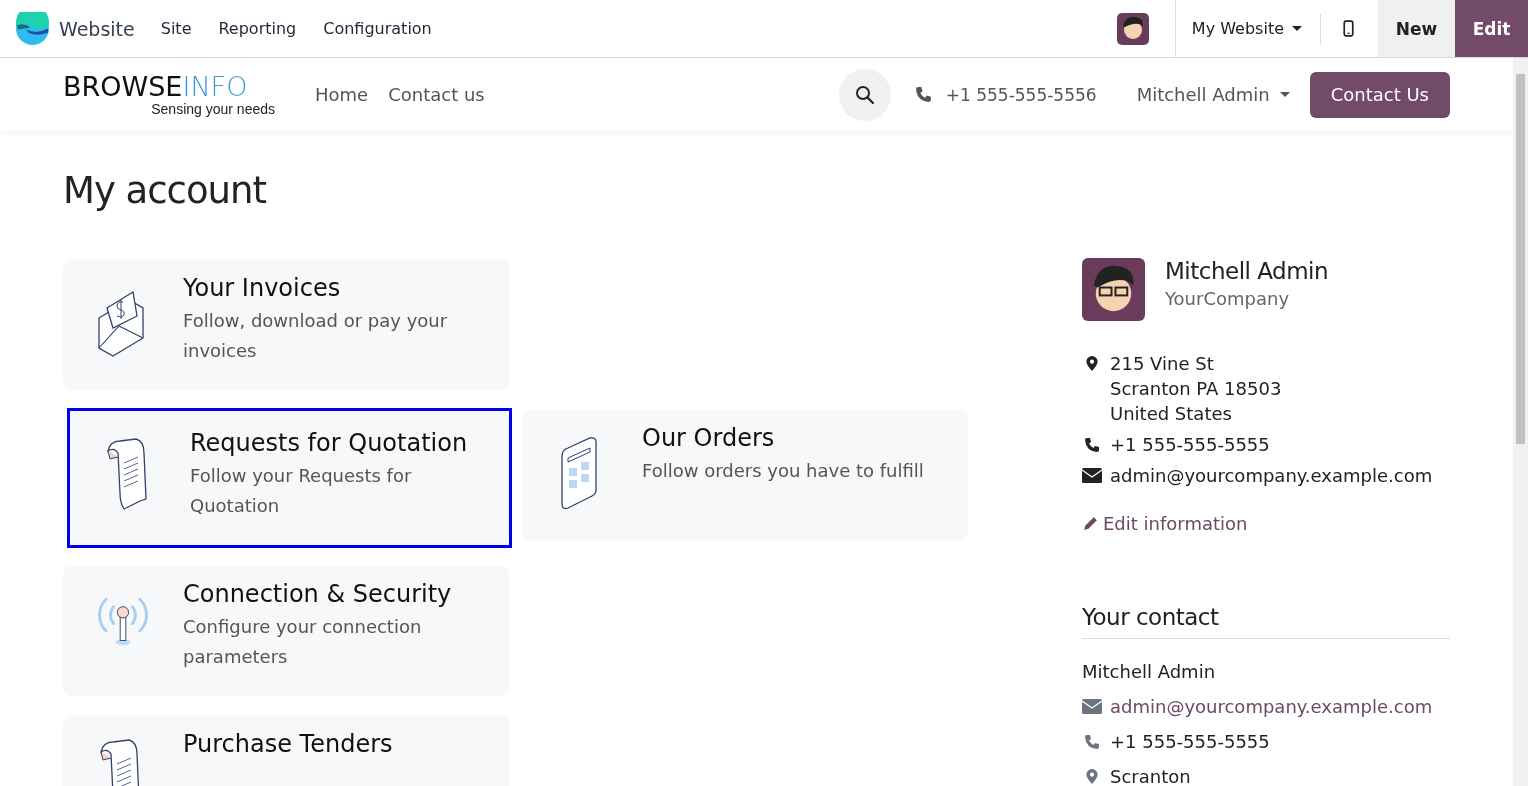 This screenshot has height=786, width=1528. Describe the element at coordinates (257, 28) in the screenshot. I see `menu-item: Reporting` at that location.